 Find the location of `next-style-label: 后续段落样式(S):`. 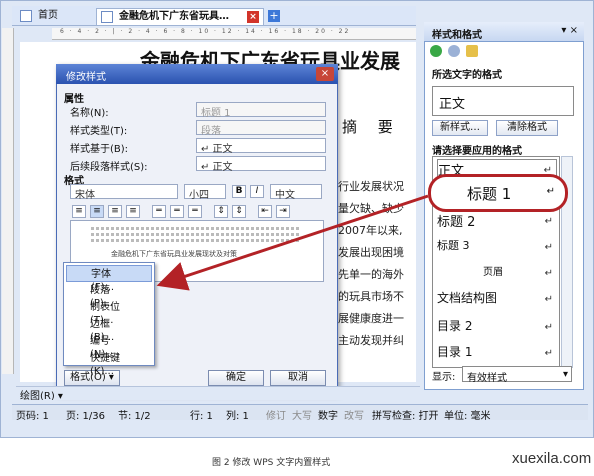

next-style-label: 后续段落样式(S): is located at coordinates (109, 167).